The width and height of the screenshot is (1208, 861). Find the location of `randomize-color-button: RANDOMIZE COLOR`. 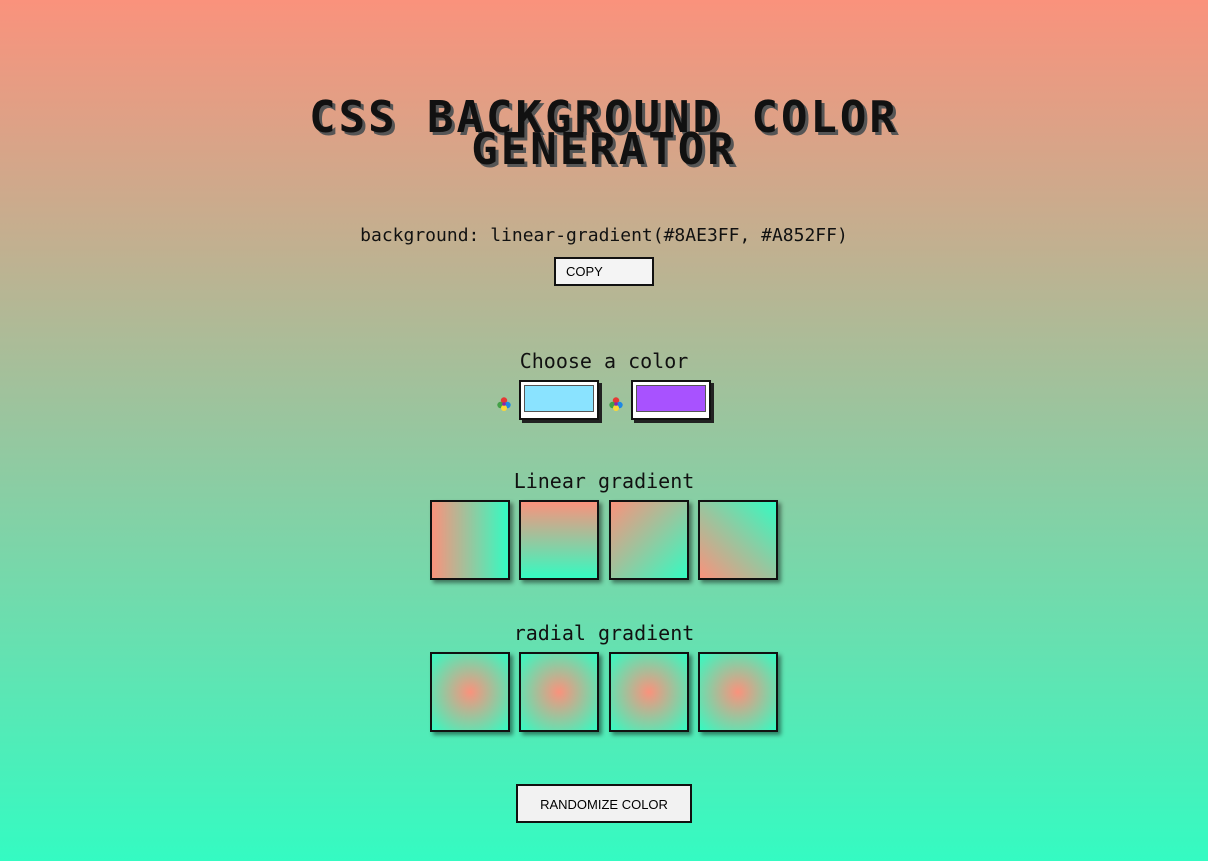

randomize-color-button: RANDOMIZE COLOR is located at coordinates (604, 803).